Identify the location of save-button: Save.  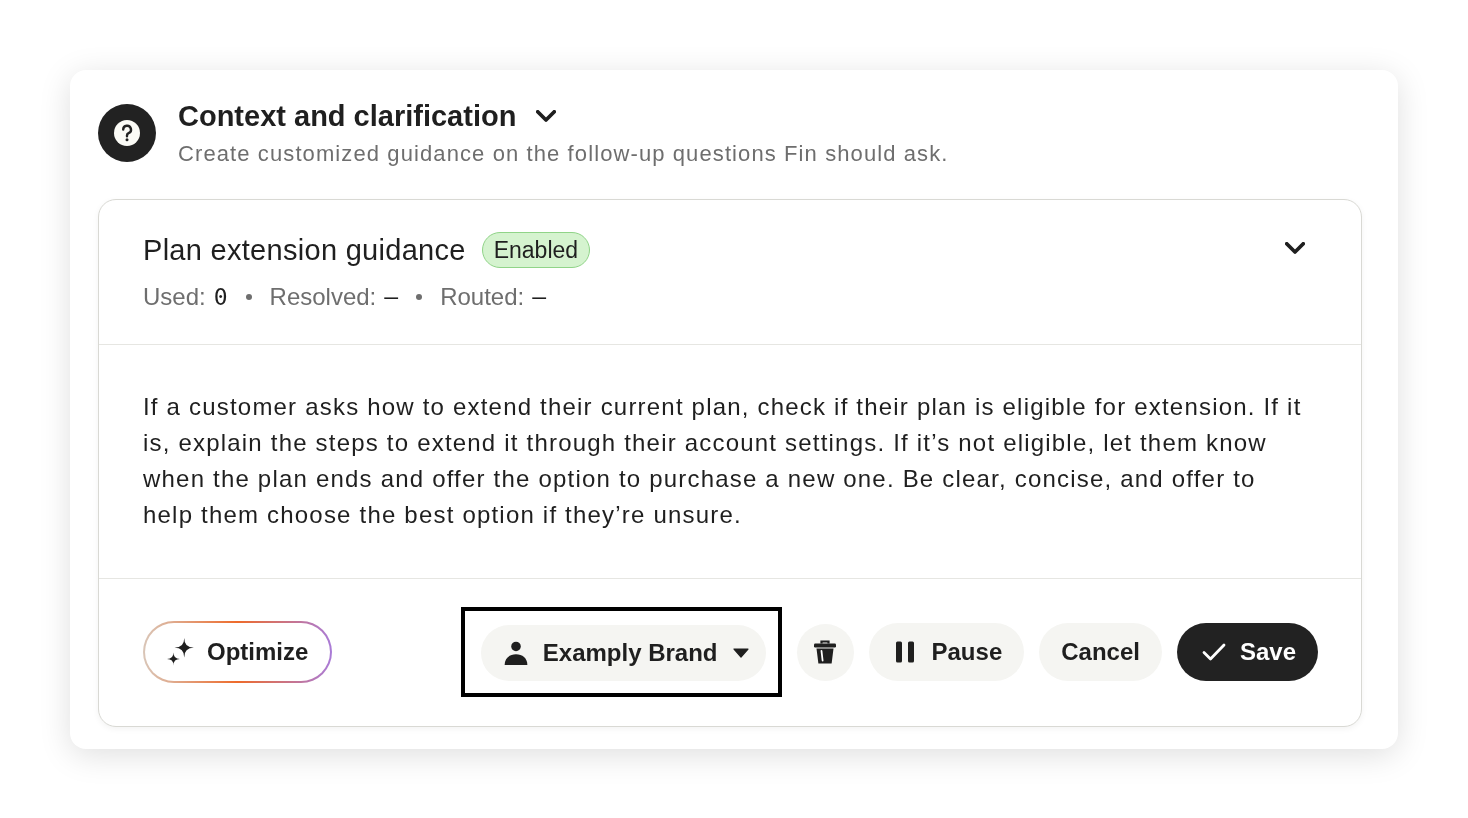
(1247, 652).